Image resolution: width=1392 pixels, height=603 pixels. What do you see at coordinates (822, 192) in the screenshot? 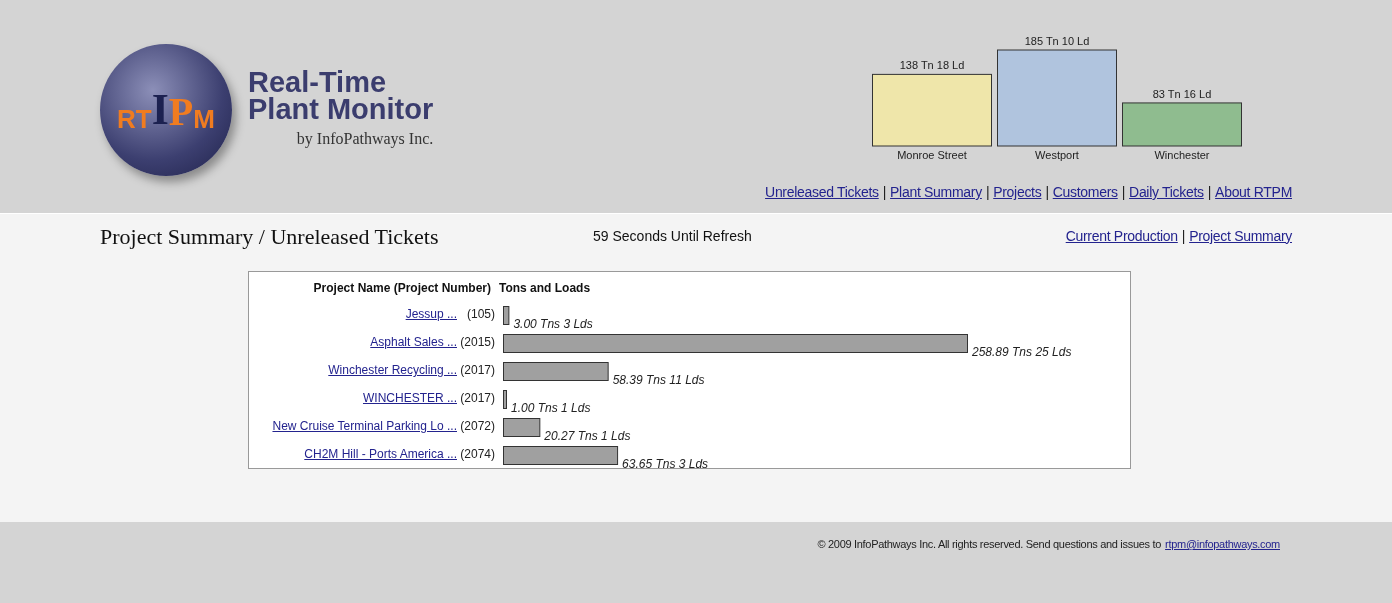
I see `nav-link: Unreleased Tickets` at bounding box center [822, 192].